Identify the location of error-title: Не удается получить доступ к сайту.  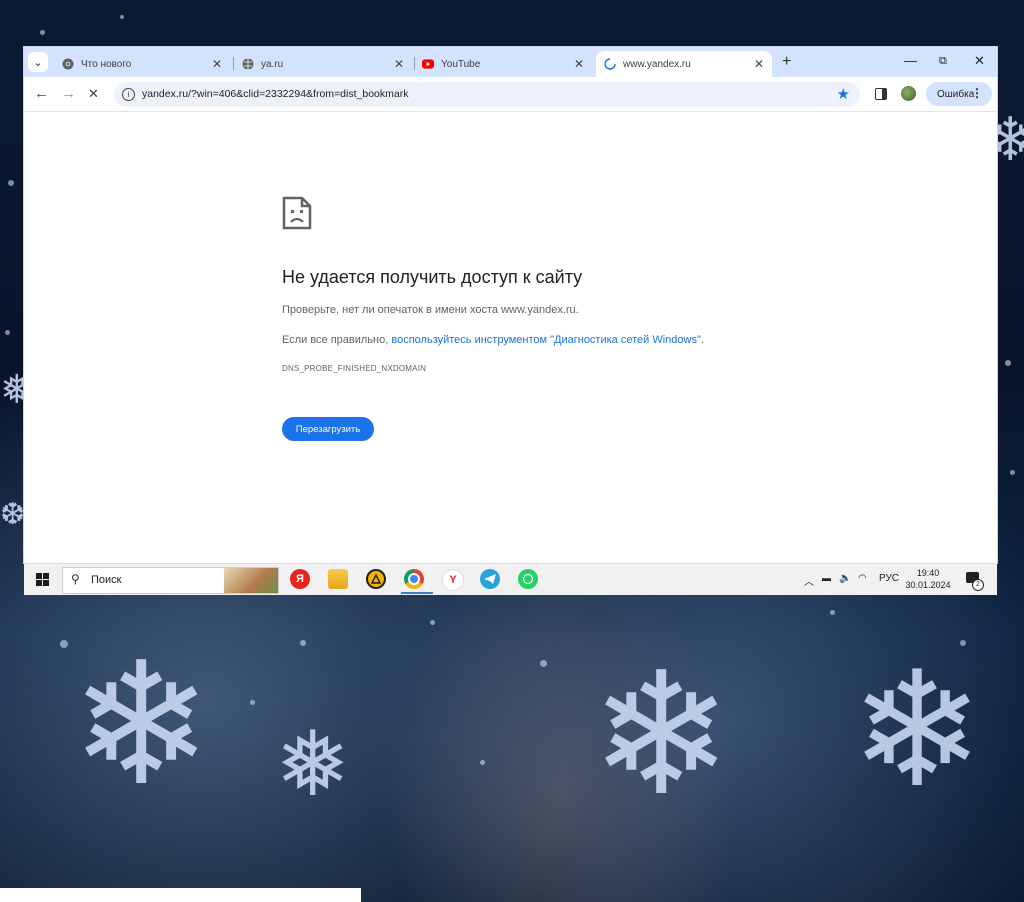
(432, 277).